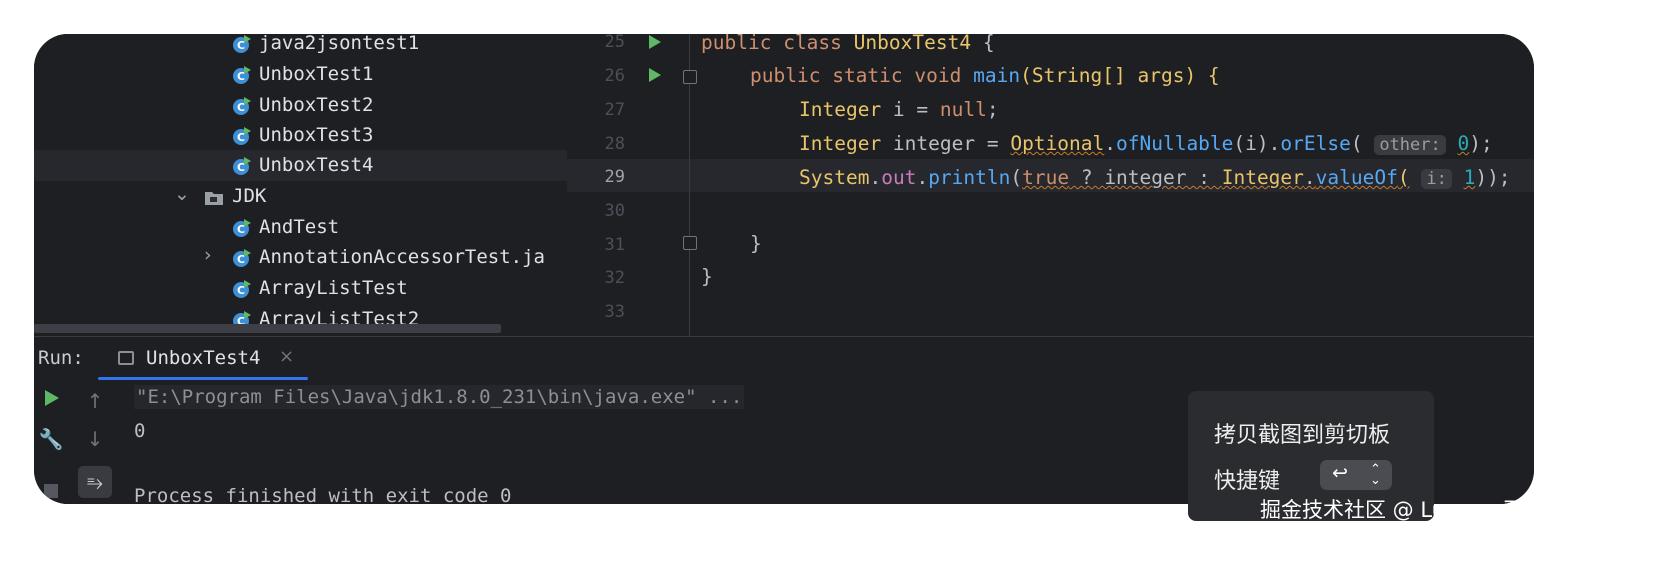 Image resolution: width=1664 pixels, height=570 pixels. Describe the element at coordinates (300, 105) in the screenshot. I see `tree-item-unboxtest2: C UnboxTest2` at that location.